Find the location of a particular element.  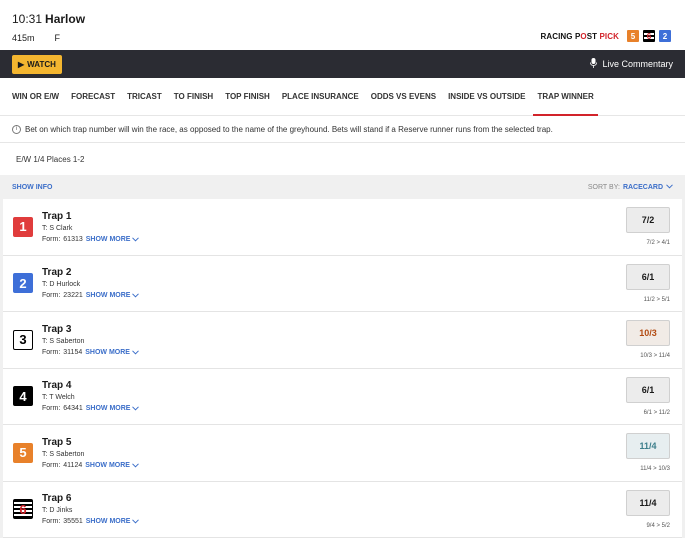

odds-wrap: 6/1 6/1 > 11/2 is located at coordinates (648, 396).